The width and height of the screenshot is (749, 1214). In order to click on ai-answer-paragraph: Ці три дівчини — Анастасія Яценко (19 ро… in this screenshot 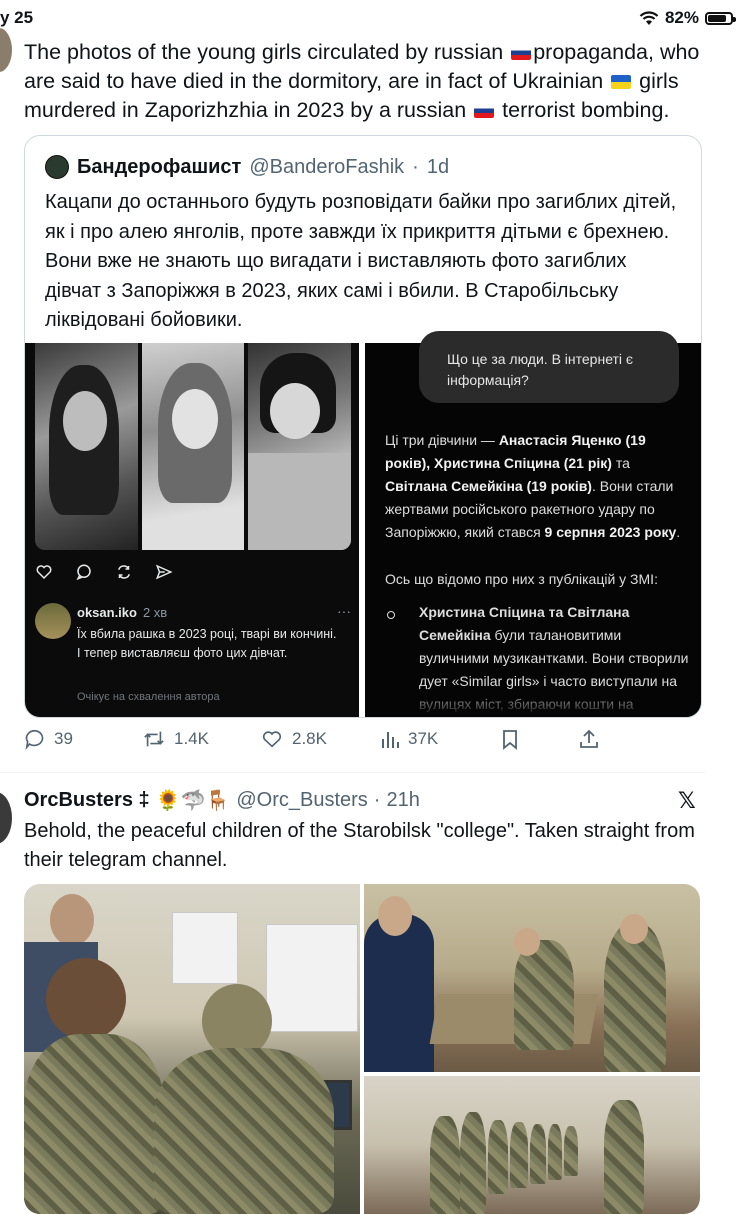, I will do `click(533, 486)`.